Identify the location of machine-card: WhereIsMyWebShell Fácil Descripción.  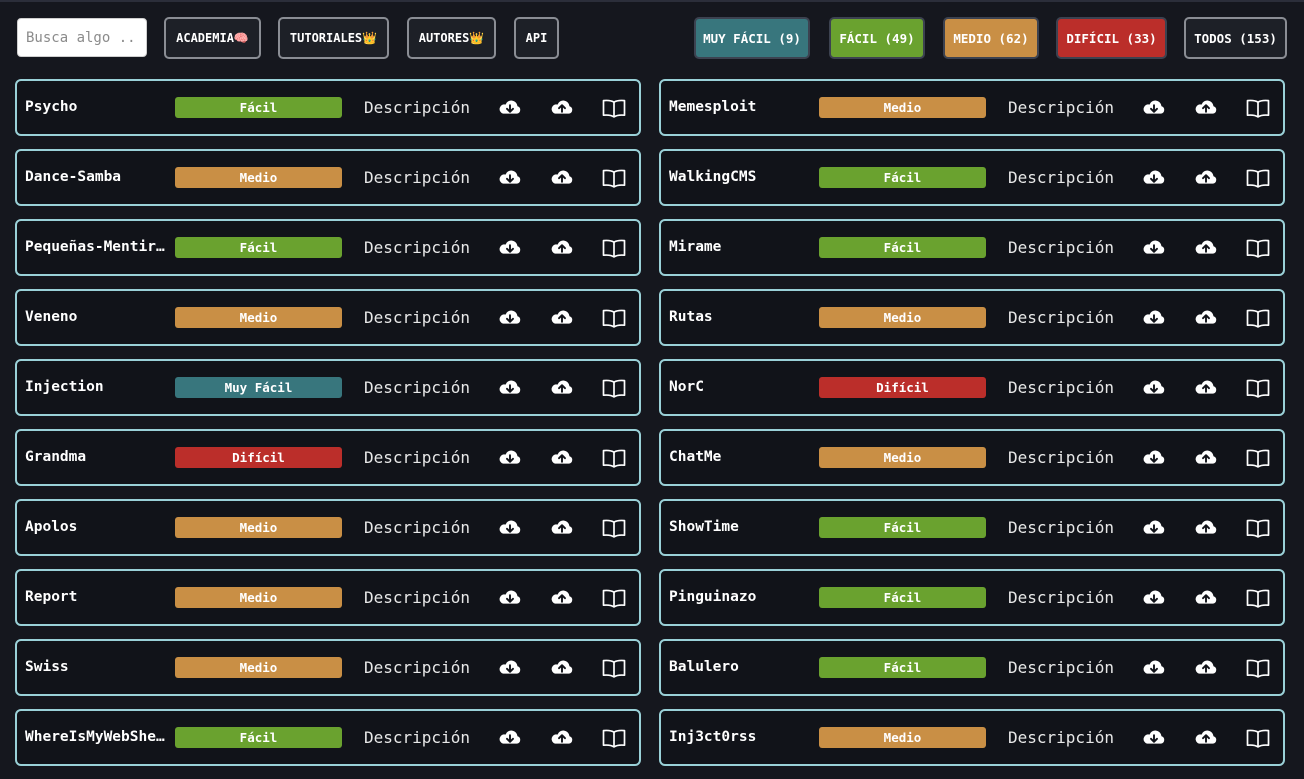
(328, 737).